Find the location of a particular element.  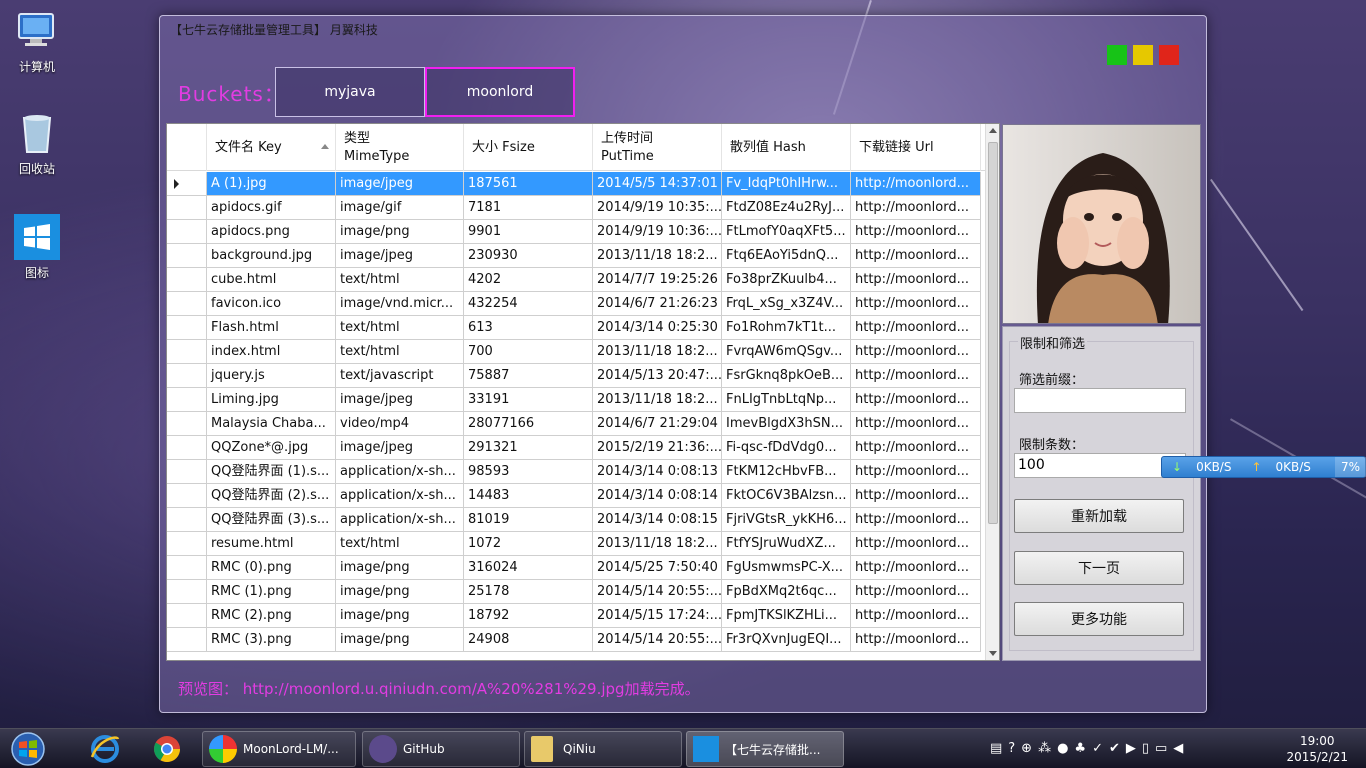

cell-fsize: 18792 is located at coordinates (528, 616).